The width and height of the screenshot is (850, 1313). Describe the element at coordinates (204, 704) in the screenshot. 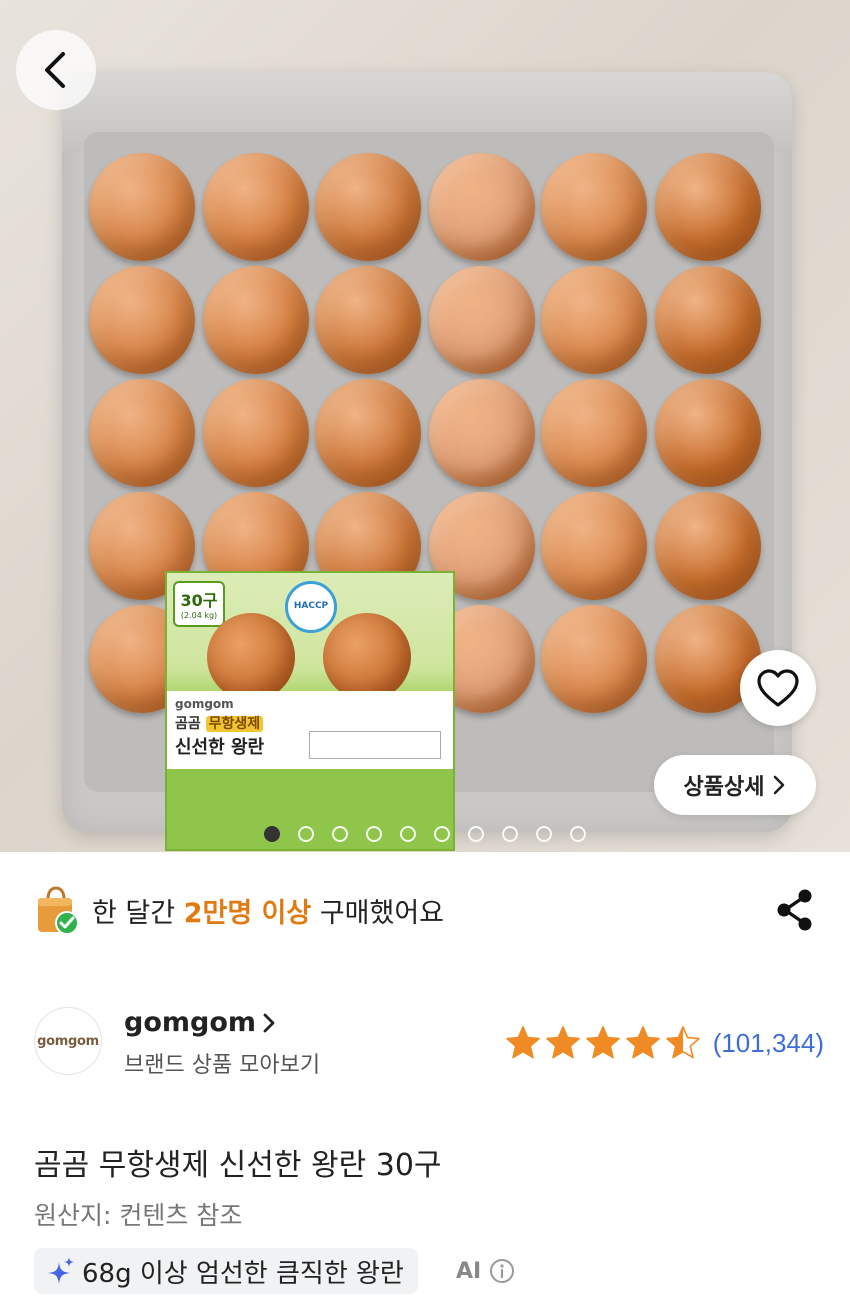

I see `label-brand: gomgom` at that location.